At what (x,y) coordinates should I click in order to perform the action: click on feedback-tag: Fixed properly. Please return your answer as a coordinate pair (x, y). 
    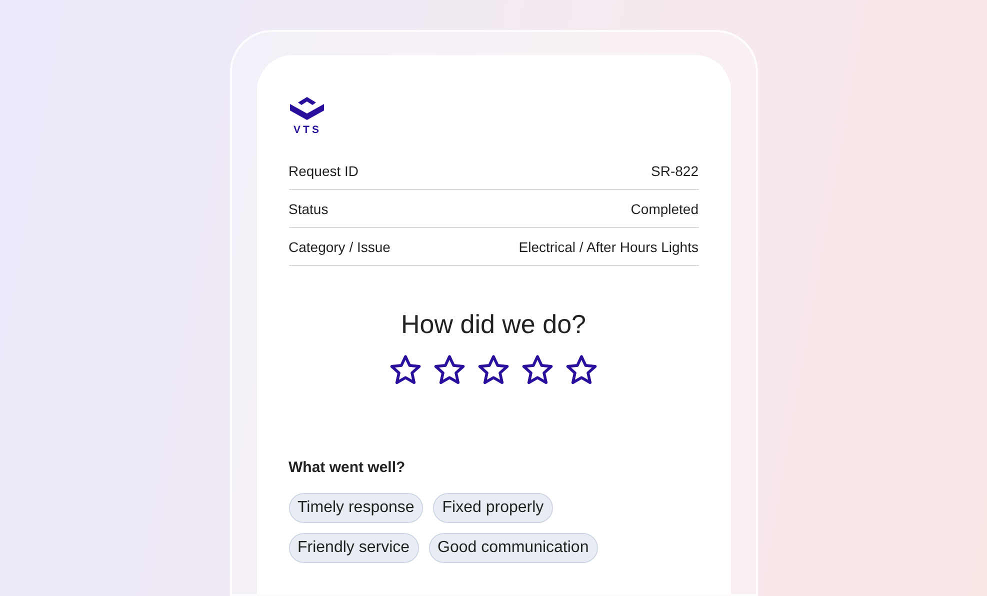
    Looking at the image, I should click on (493, 508).